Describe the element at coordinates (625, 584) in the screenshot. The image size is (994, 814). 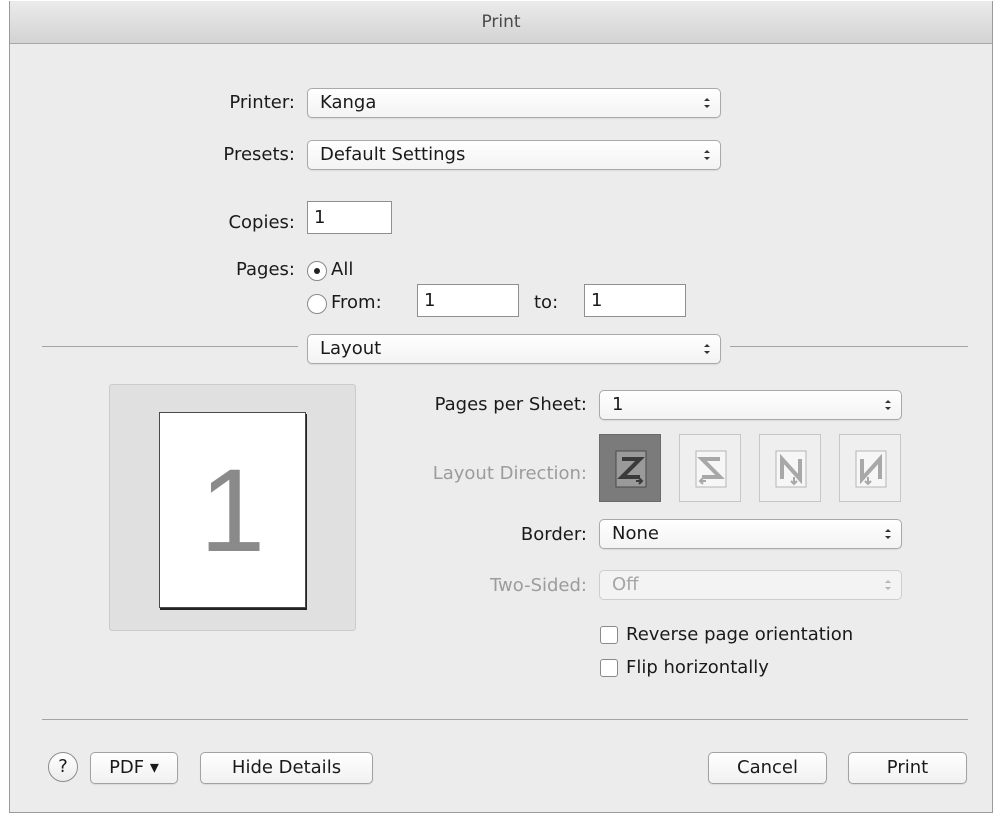
I see `two-sided-value: Off` at that location.